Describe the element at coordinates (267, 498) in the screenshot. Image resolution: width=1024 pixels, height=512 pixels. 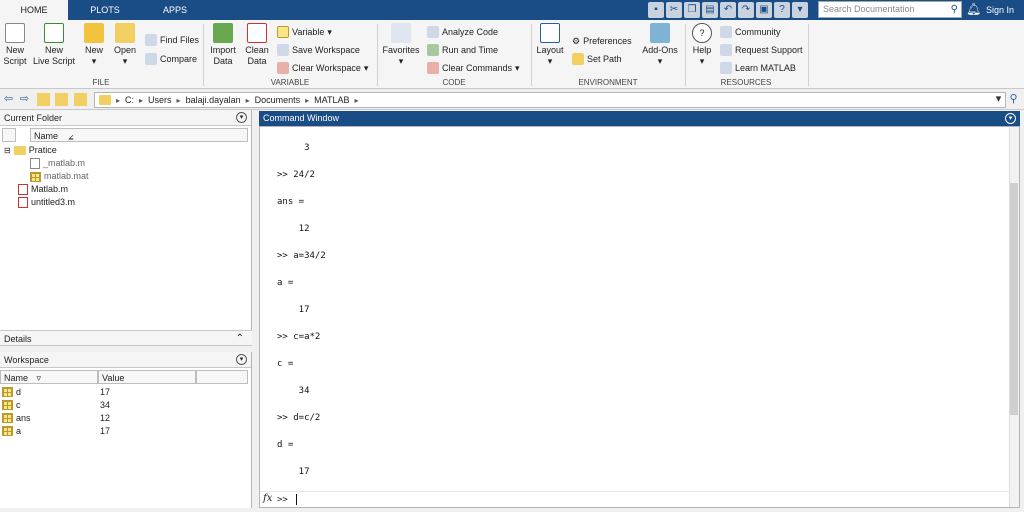
I see `function-browser-icon: fx` at that location.